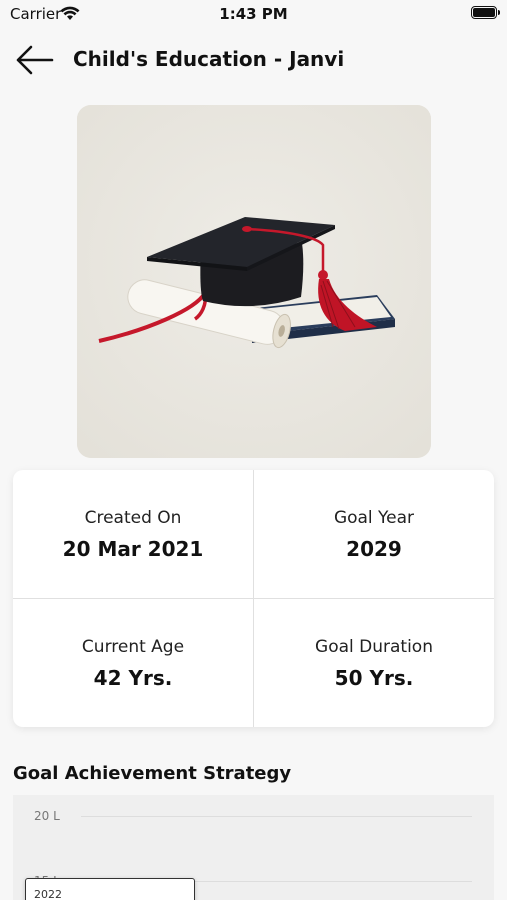  I want to click on created-on-cell: Created On 20 Mar 2021, so click(133, 534).